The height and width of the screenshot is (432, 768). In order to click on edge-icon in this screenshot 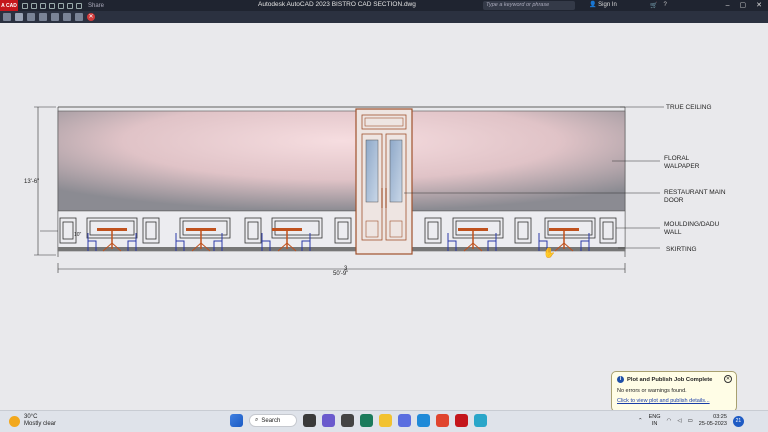, I will do `click(423, 420)`.